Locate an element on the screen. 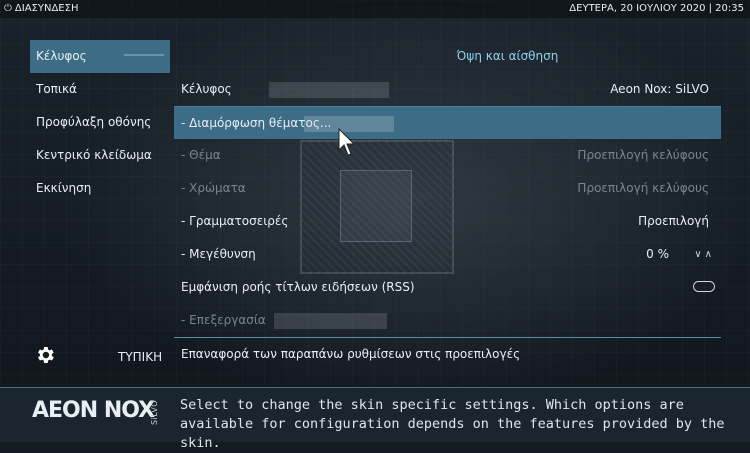 Image resolution: width=750 pixels, height=453 pixels. menu-item-screensaver: Προφύλαξη οθόνης is located at coordinates (100, 122).